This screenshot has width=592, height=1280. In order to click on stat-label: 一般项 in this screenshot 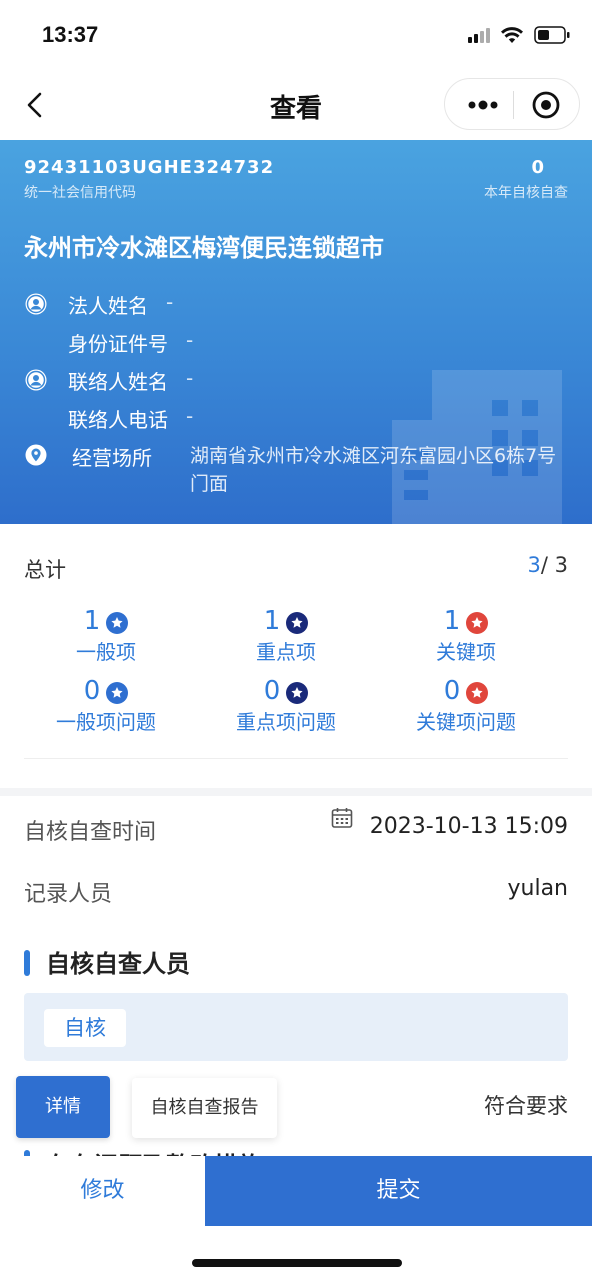, I will do `click(106, 652)`.